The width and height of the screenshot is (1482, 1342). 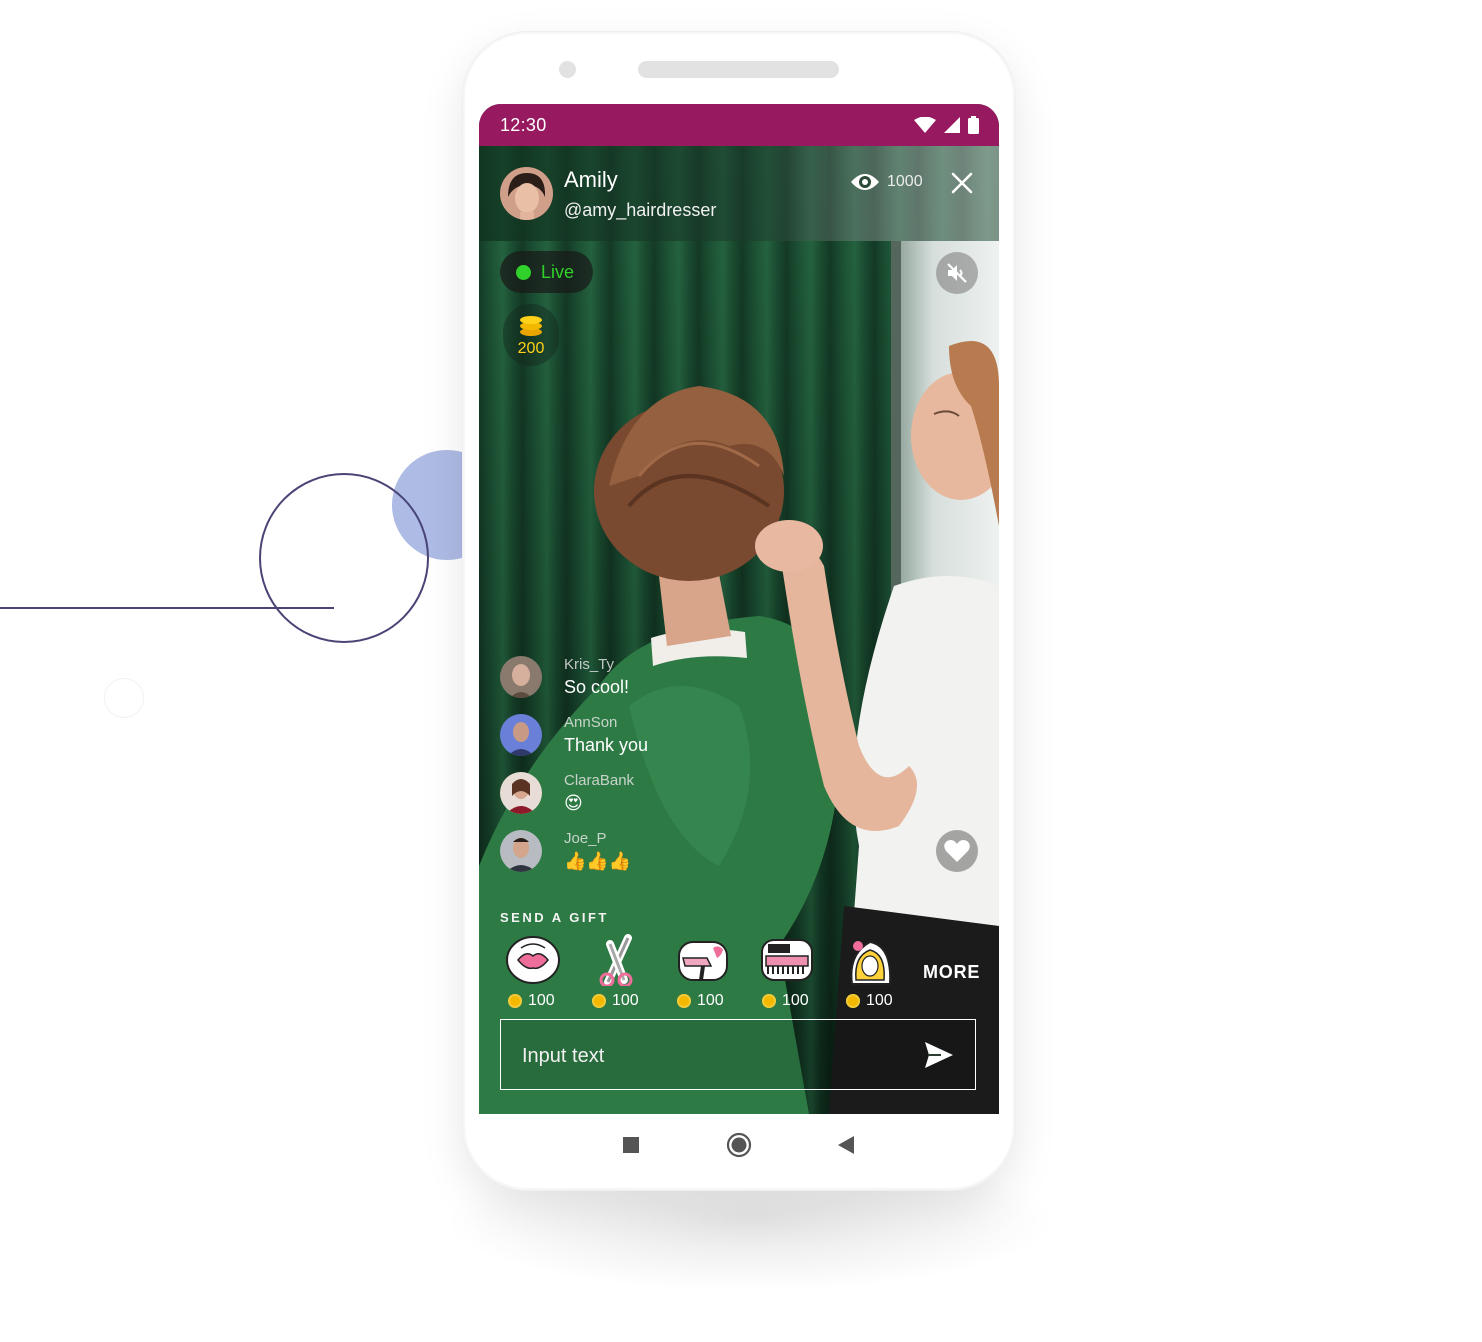 What do you see at coordinates (886, 182) in the screenshot?
I see `viewer-count: 1000` at bounding box center [886, 182].